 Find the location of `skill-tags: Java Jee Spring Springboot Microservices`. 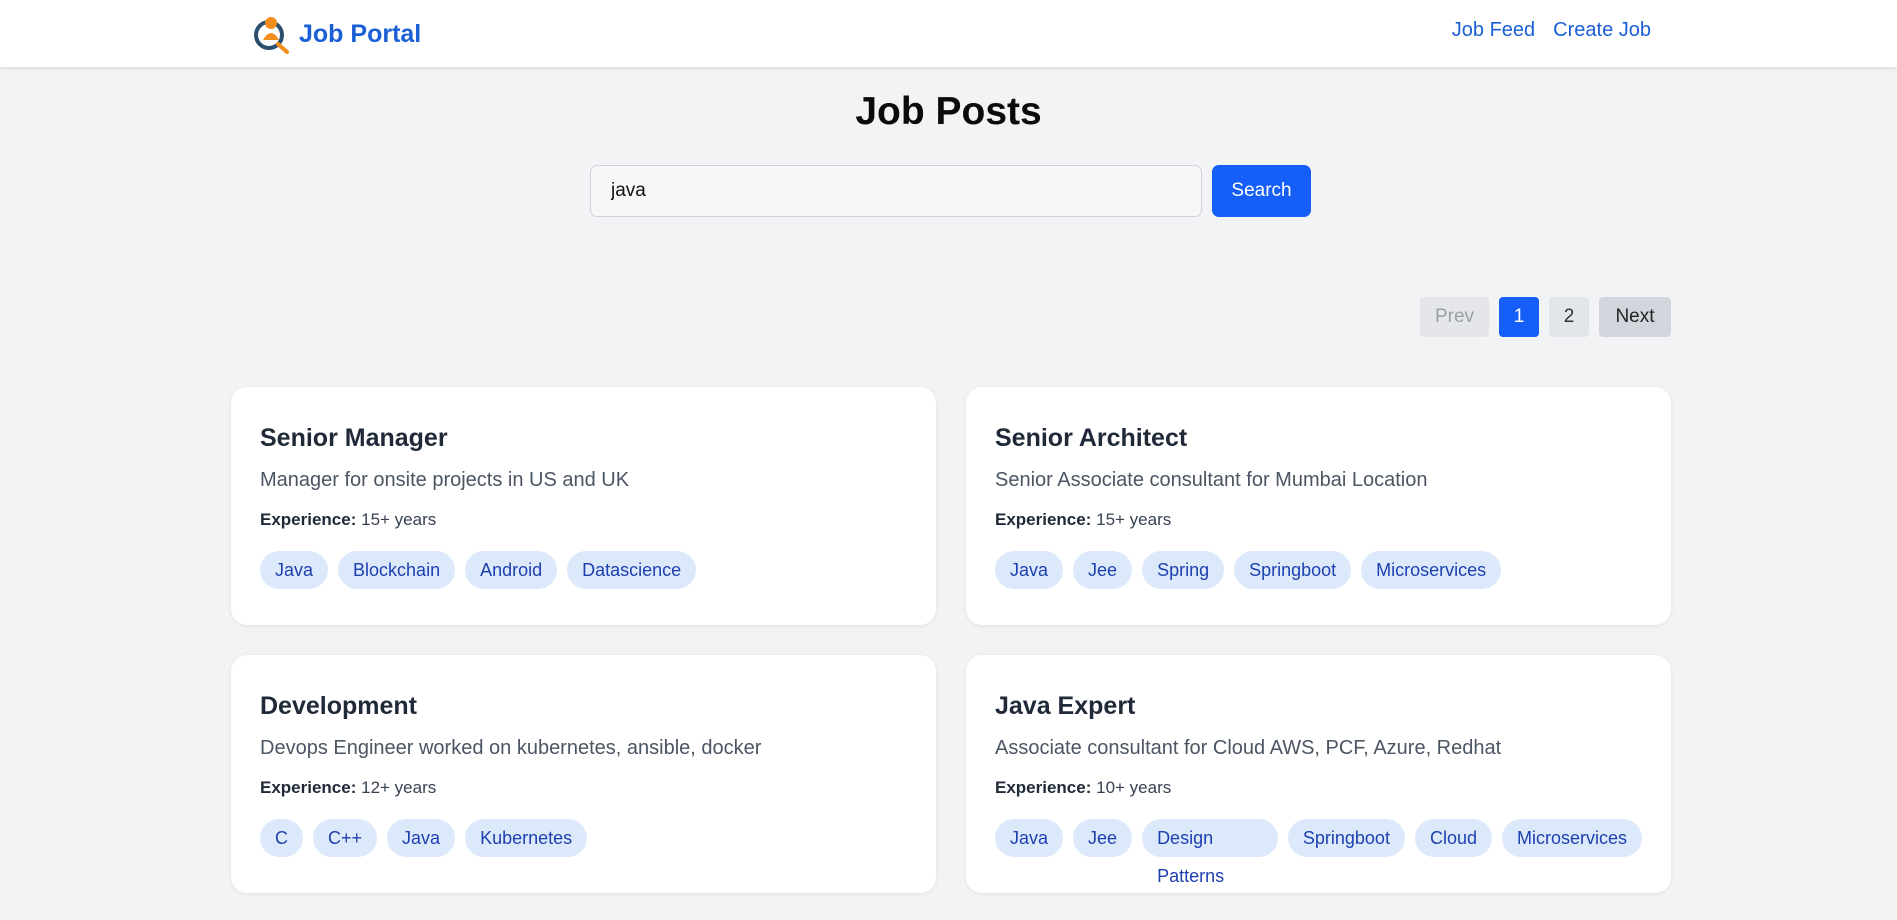

skill-tags: Java Jee Spring Springboot Microservices is located at coordinates (1318, 570).